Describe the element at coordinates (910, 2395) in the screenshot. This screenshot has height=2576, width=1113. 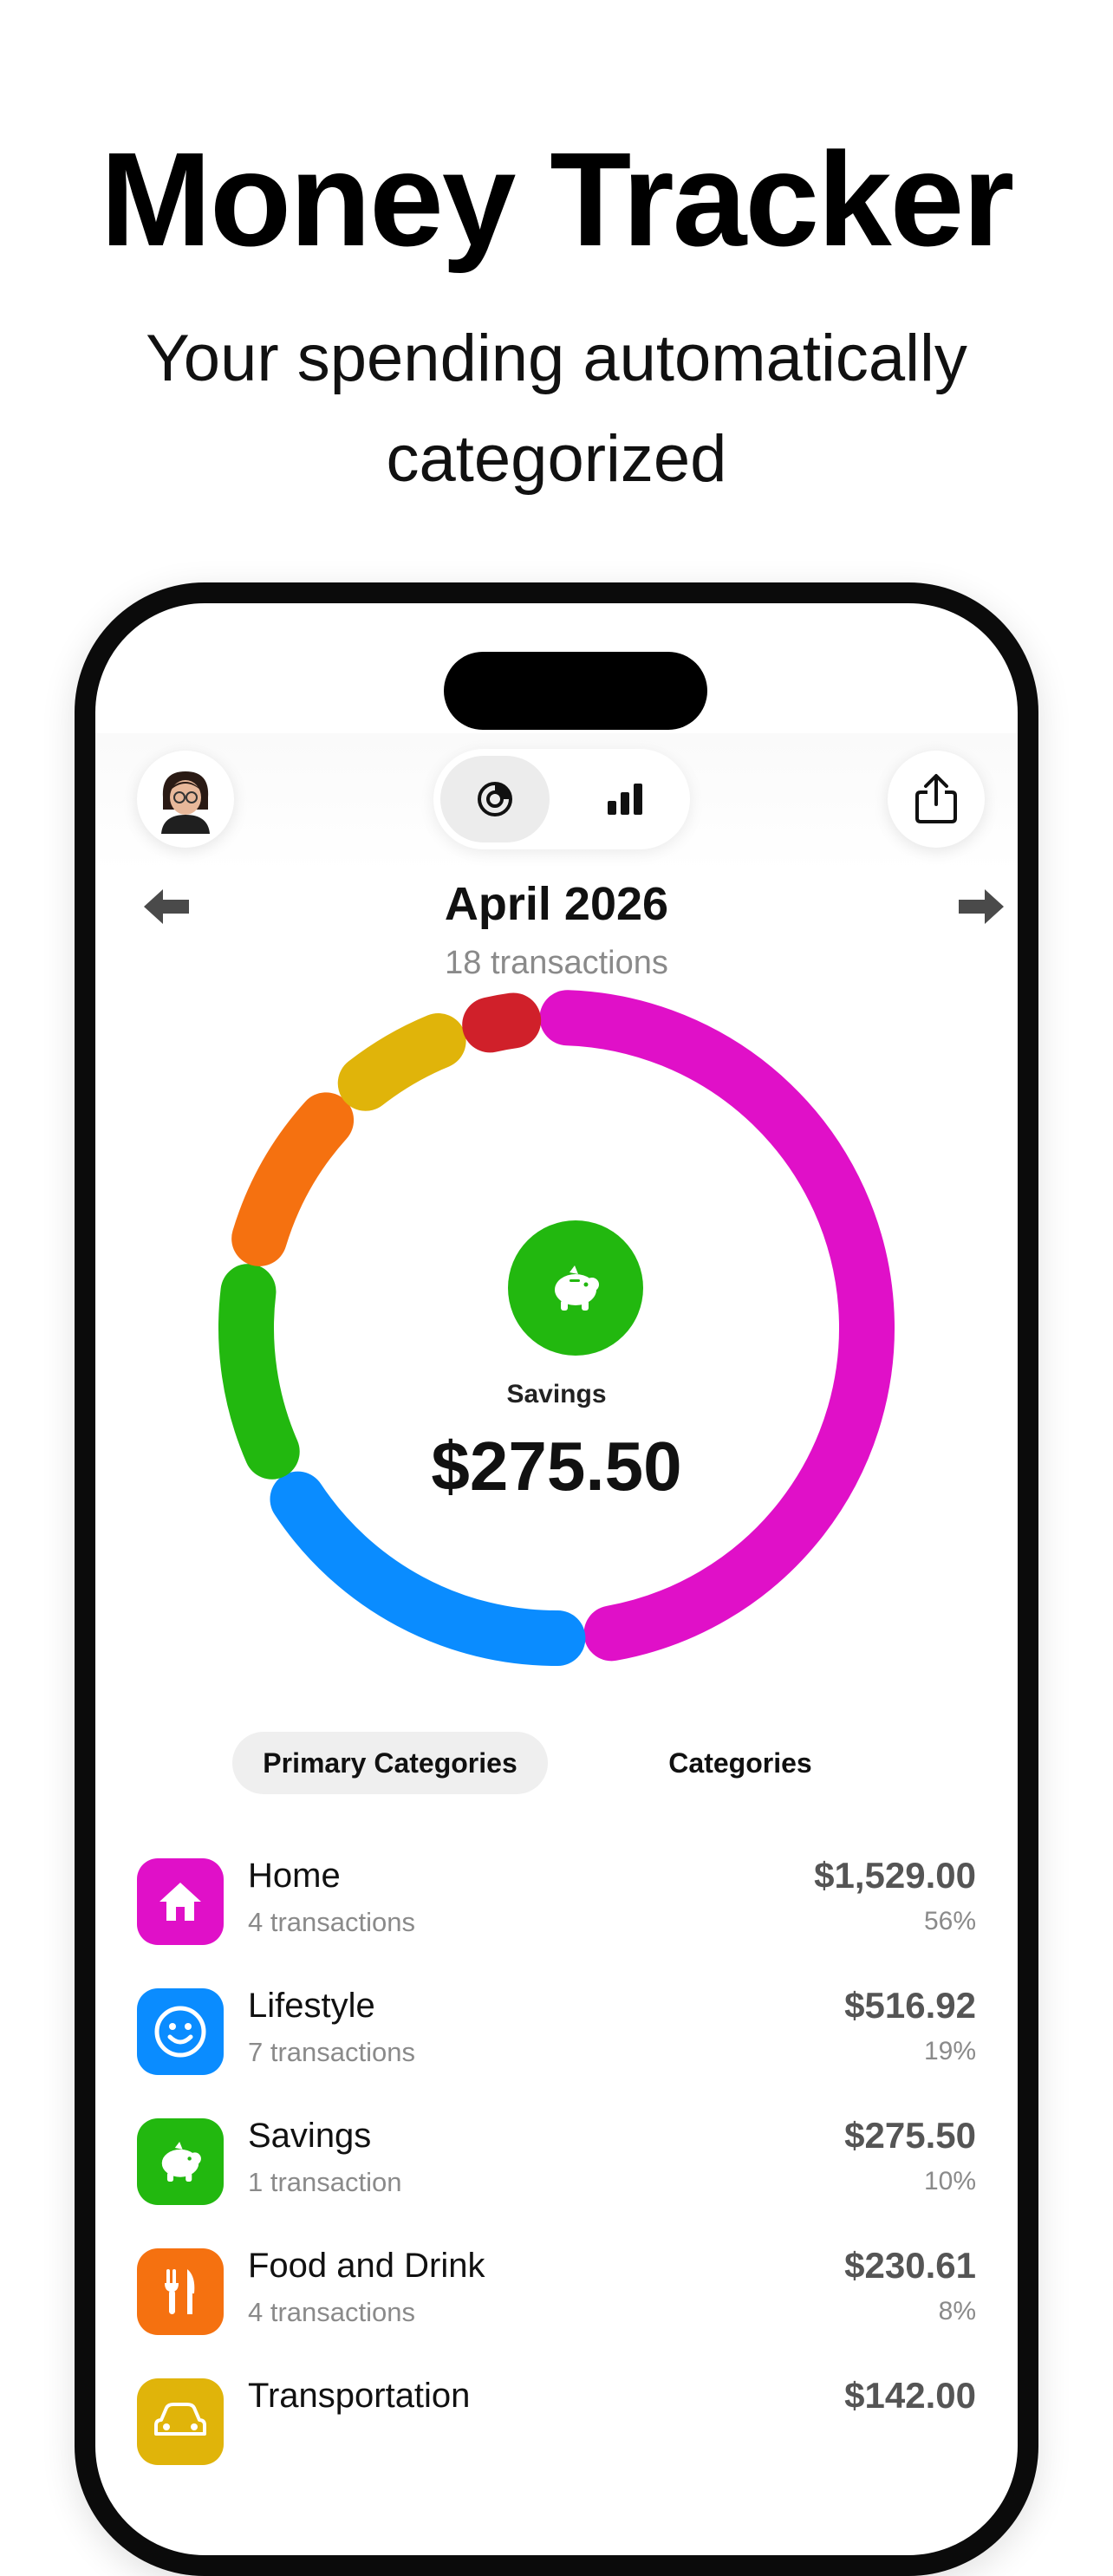
I see `category-amount: $142.00` at that location.